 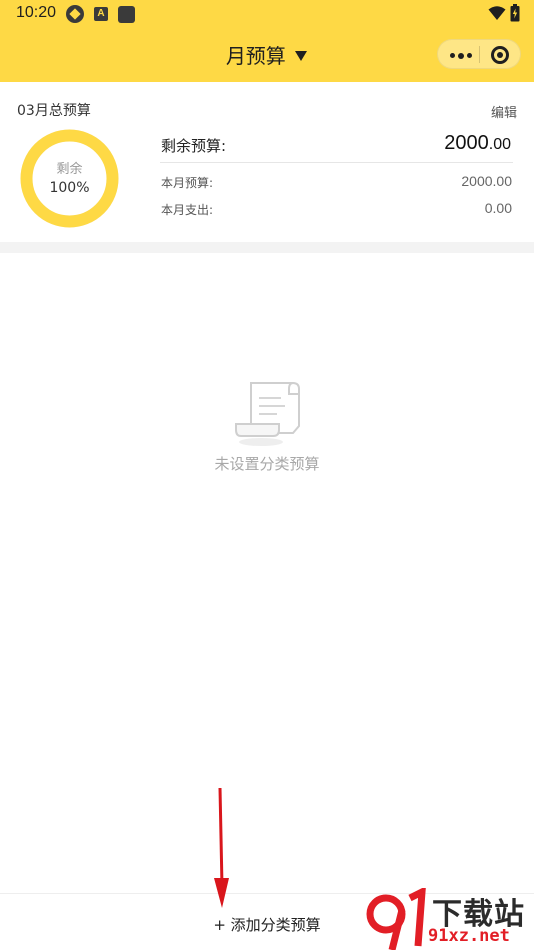 I want to click on month-spent-value: 0.00, so click(x=498, y=208).